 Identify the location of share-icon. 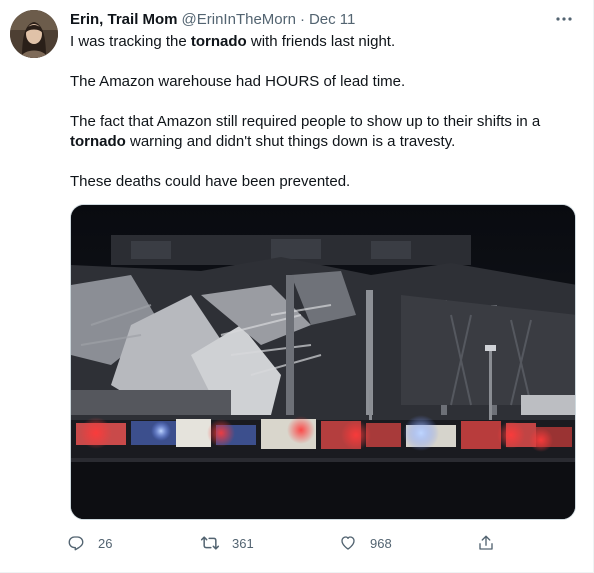
(486, 543).